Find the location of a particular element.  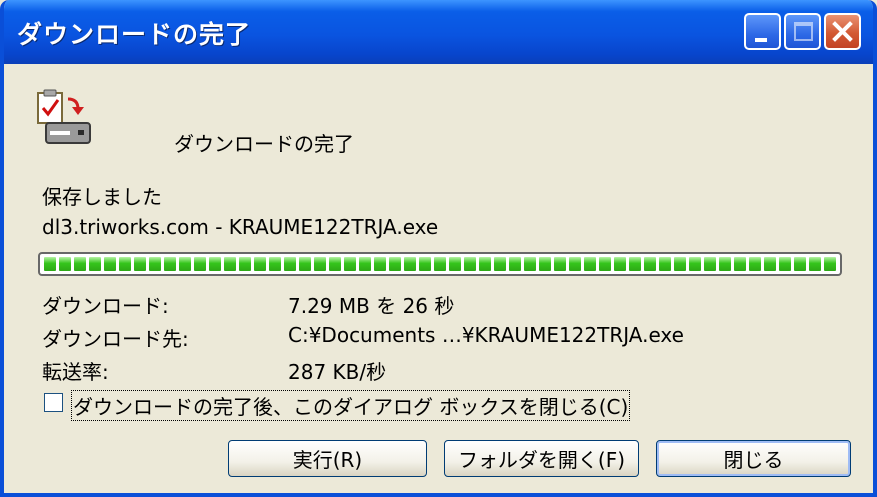

close-icon is located at coordinates (842, 31).